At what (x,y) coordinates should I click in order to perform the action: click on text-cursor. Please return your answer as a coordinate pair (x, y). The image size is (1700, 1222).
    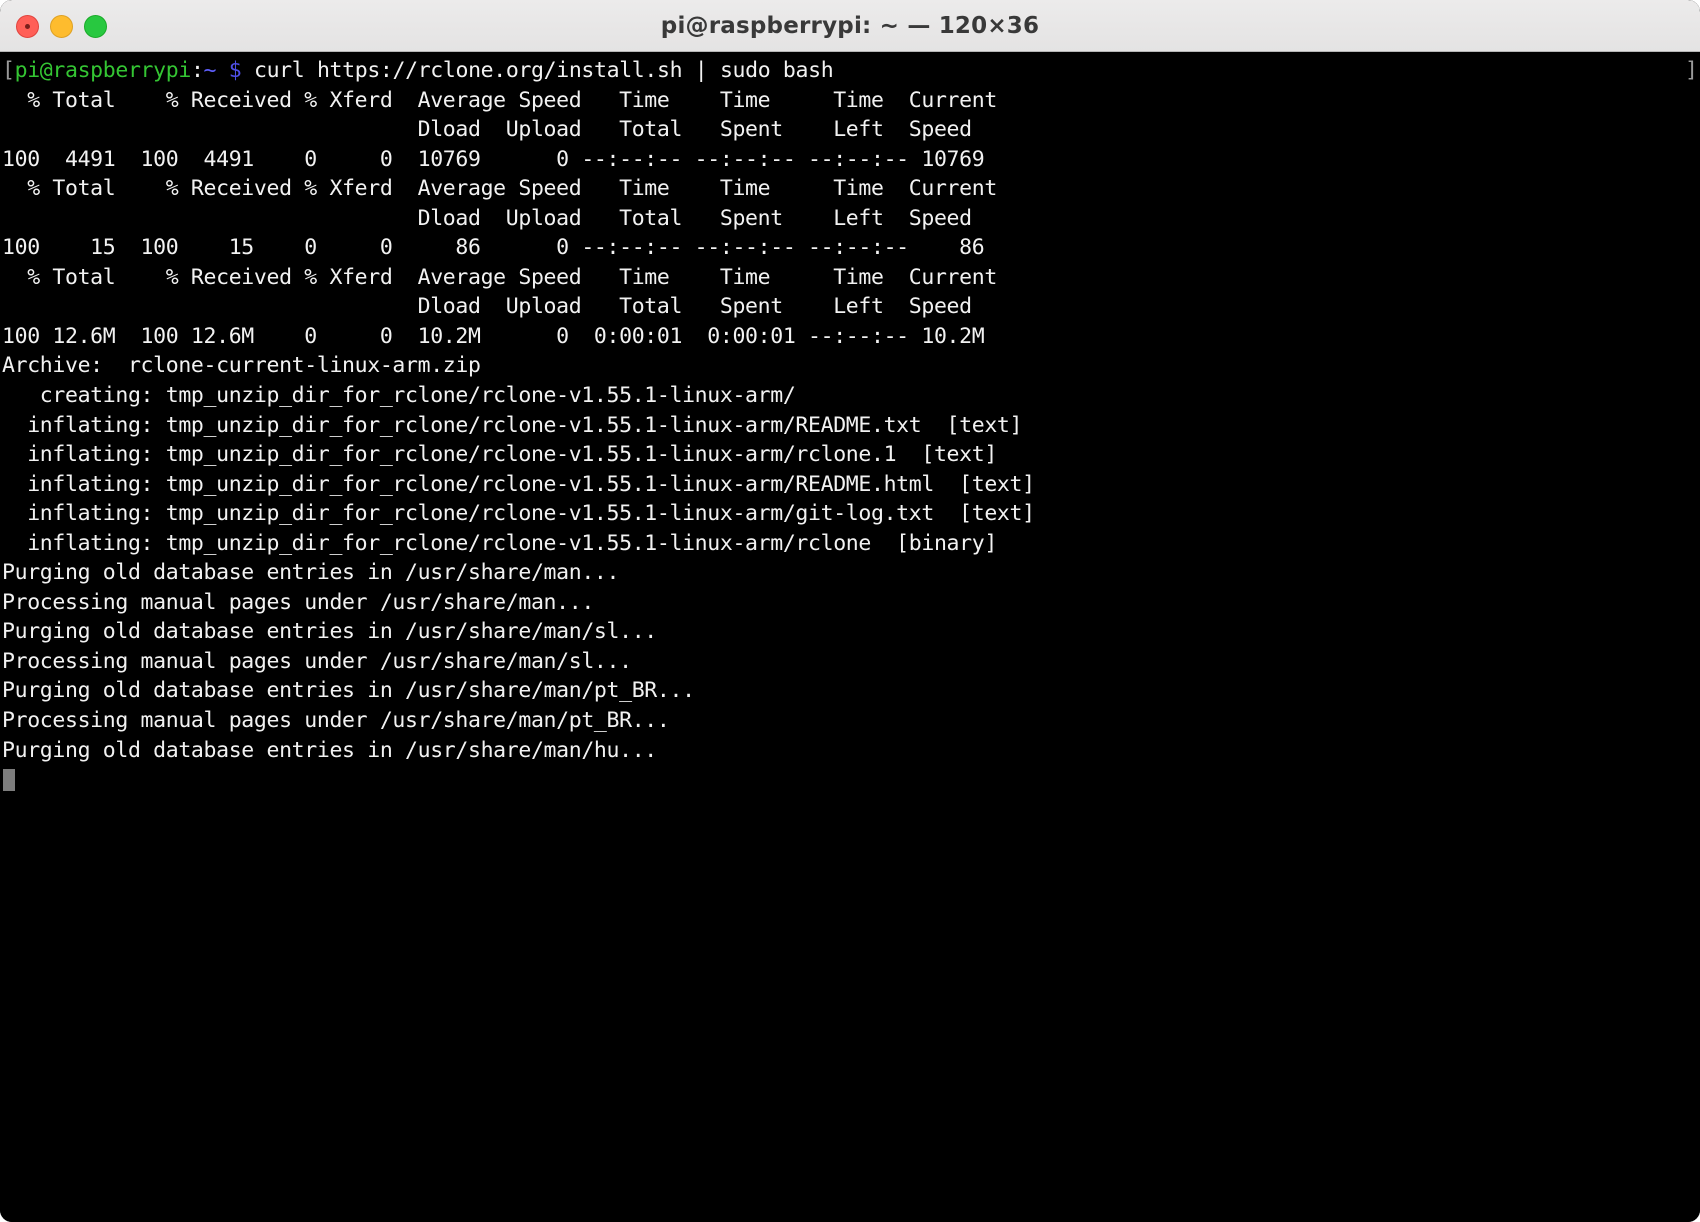
    Looking at the image, I should click on (9, 780).